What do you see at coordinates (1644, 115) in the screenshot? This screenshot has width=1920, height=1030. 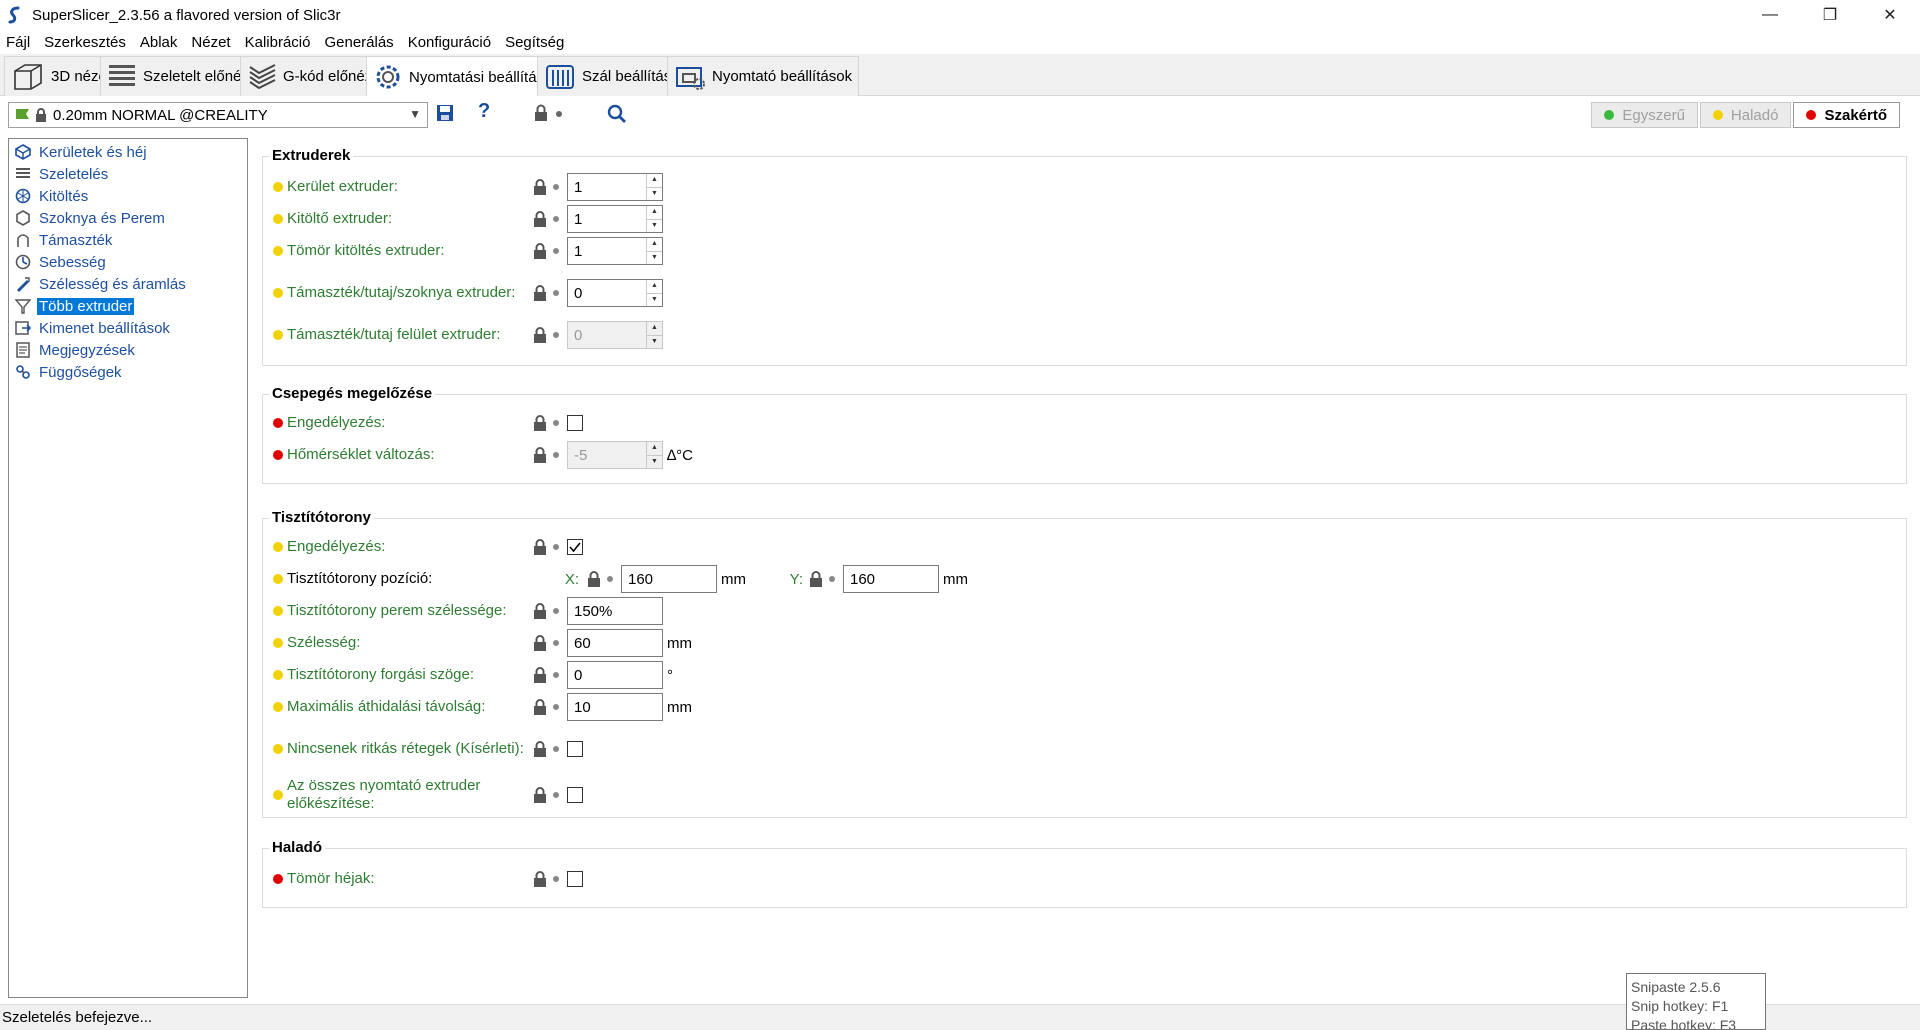 I see `mode-simple-button: Egyszerű` at bounding box center [1644, 115].